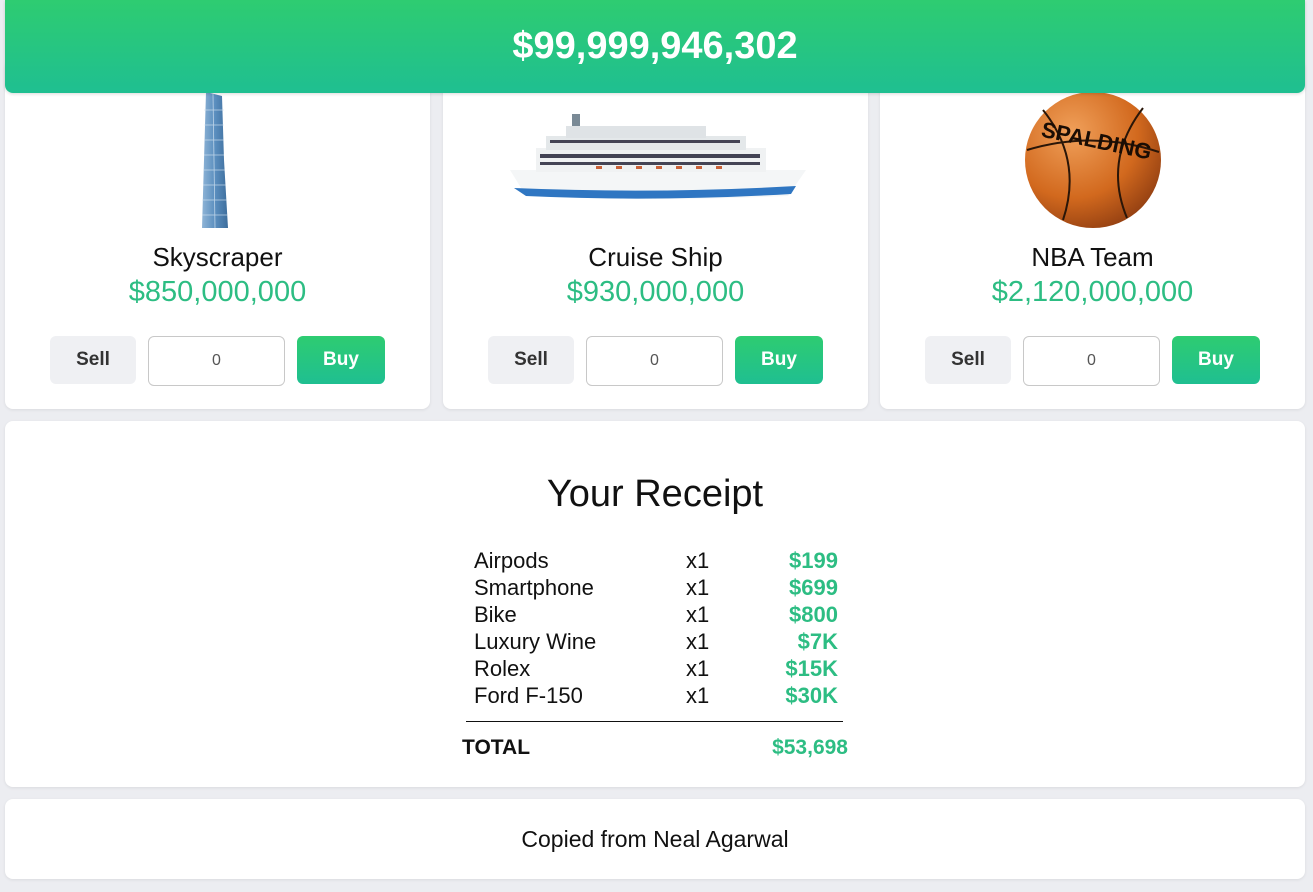  What do you see at coordinates (502, 668) in the screenshot?
I see `receipt-item-name: Rolex` at bounding box center [502, 668].